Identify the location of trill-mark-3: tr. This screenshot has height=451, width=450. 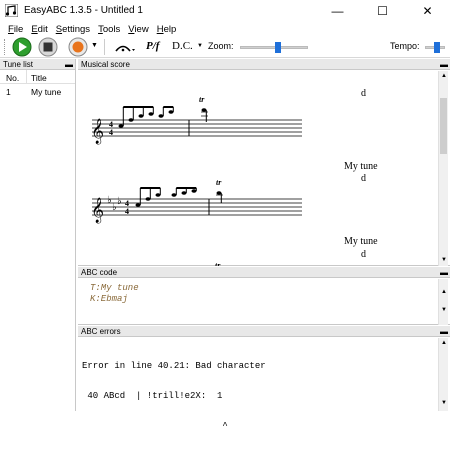
(218, 263).